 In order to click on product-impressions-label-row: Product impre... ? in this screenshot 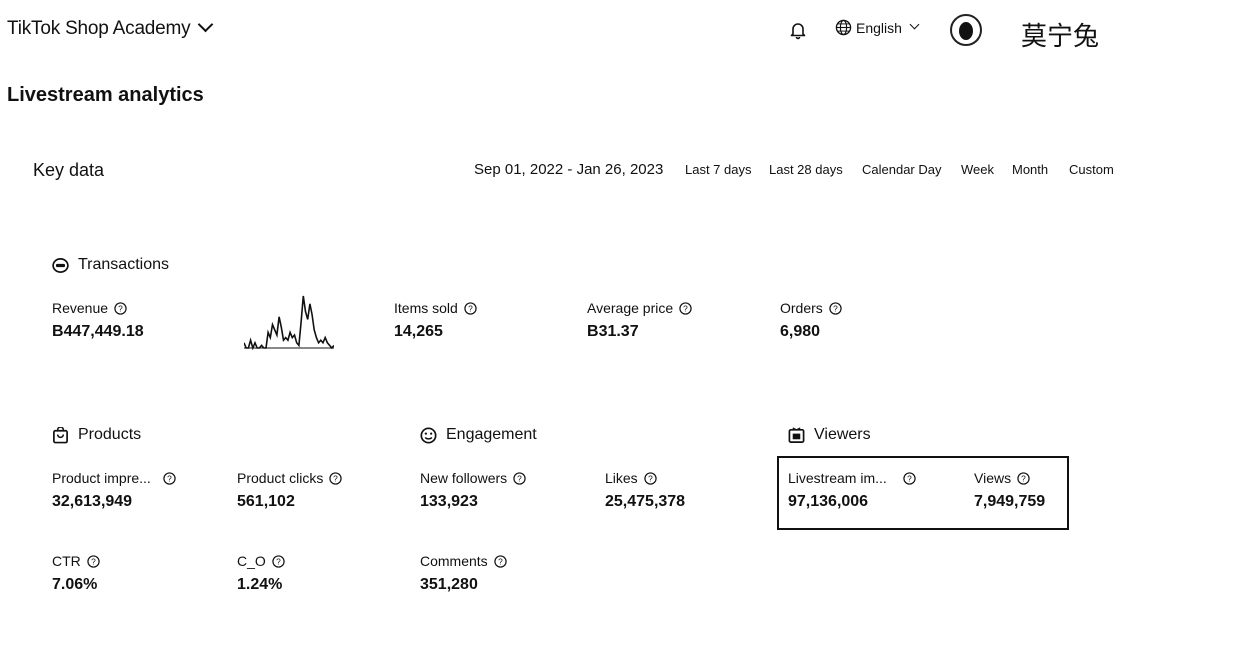, I will do `click(114, 478)`.